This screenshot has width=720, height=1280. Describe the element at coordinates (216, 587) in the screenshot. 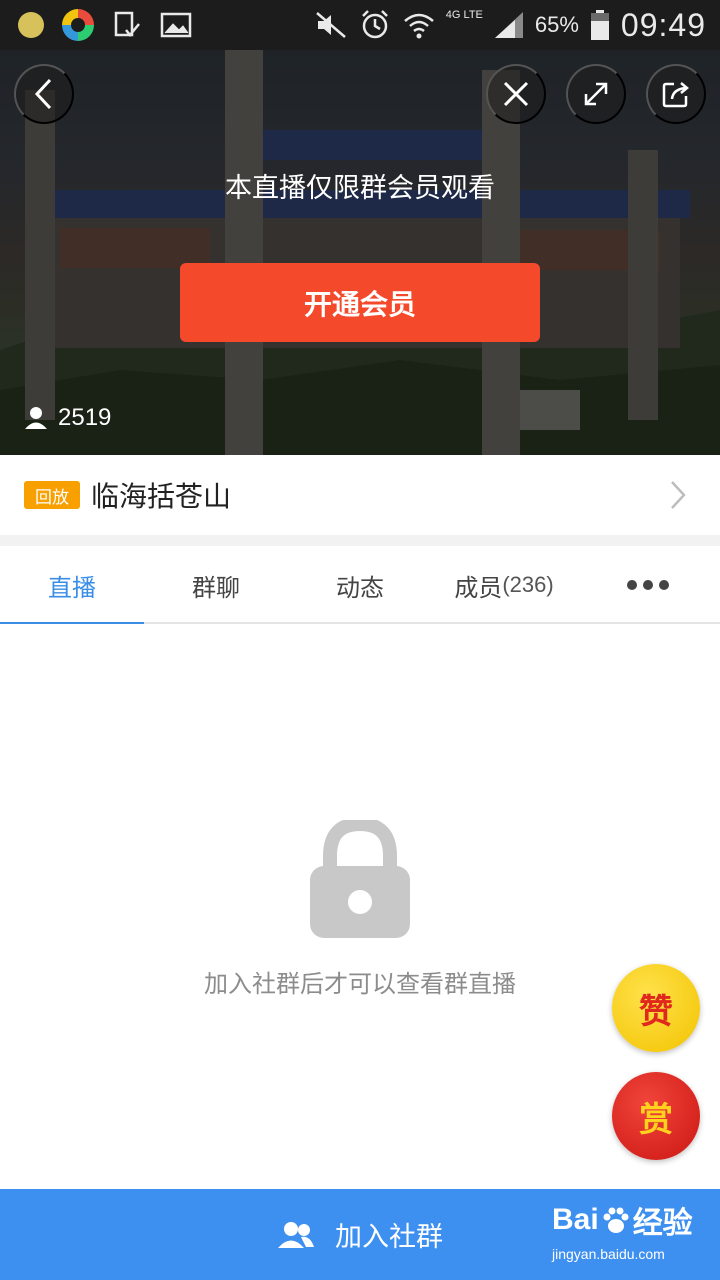

I see `tab-label: 群聊` at that location.